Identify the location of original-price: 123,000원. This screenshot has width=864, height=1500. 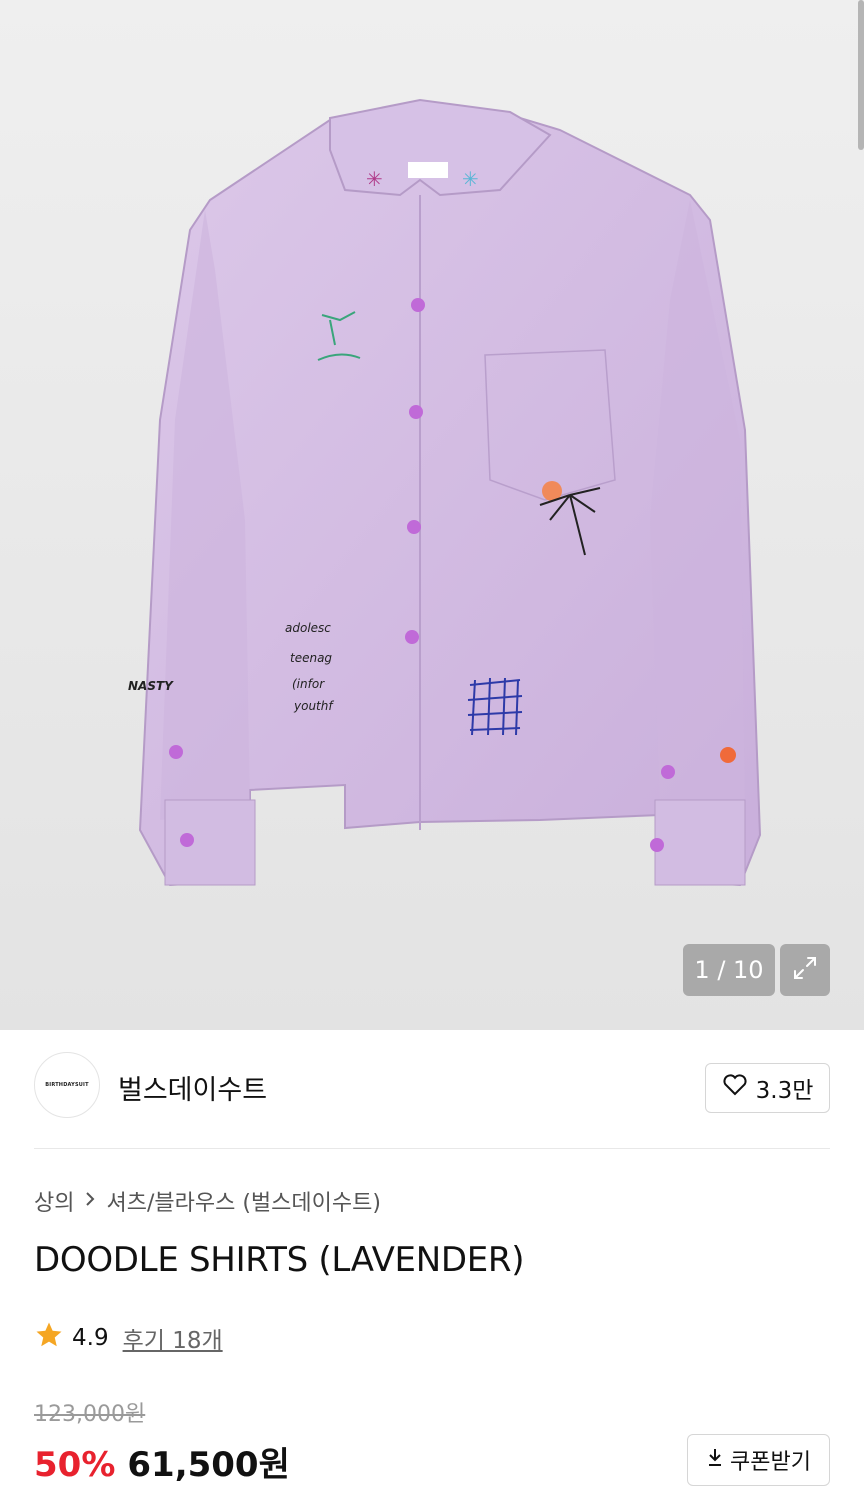
(90, 1414).